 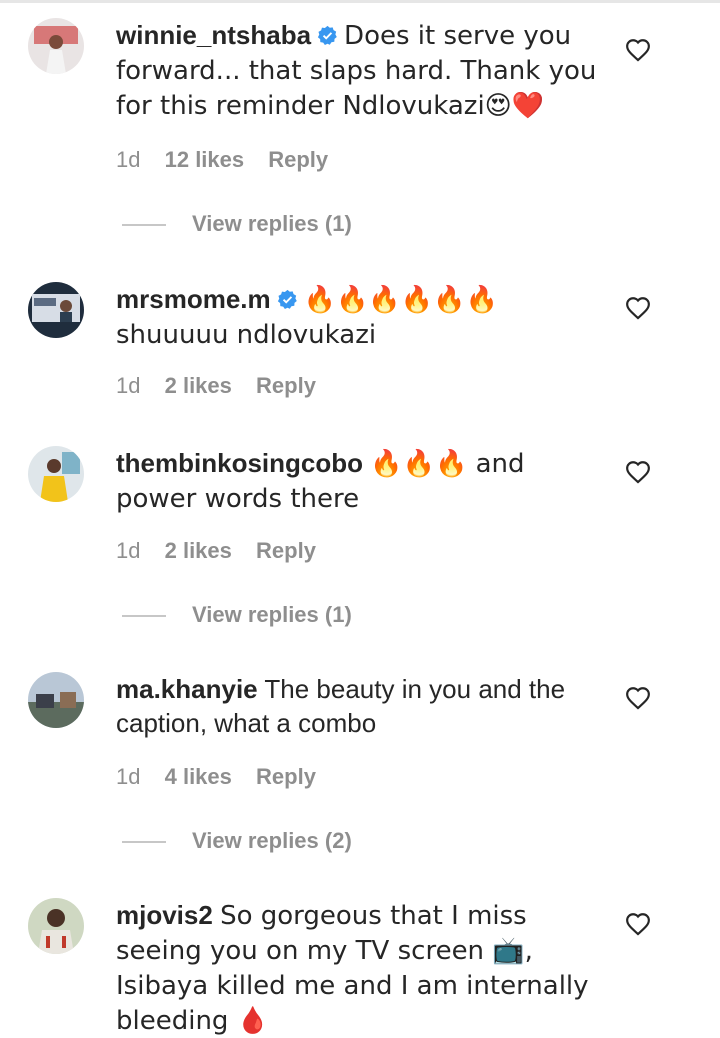 I want to click on comment-username: mjovis2, so click(x=164, y=915).